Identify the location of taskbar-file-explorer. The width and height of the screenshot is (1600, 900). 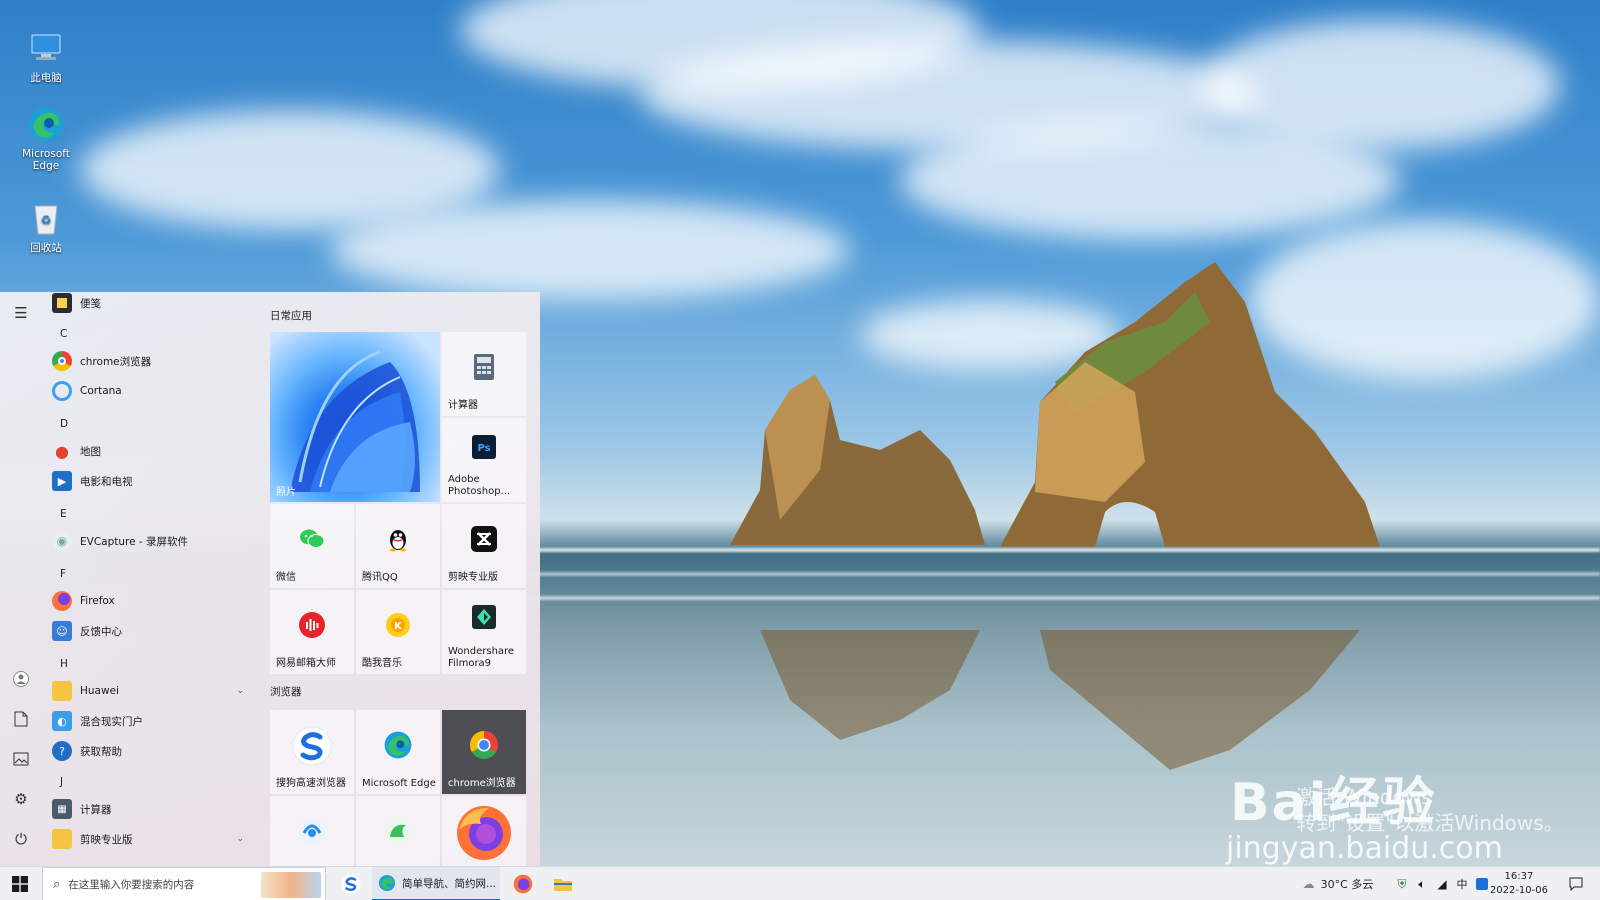
(563, 883).